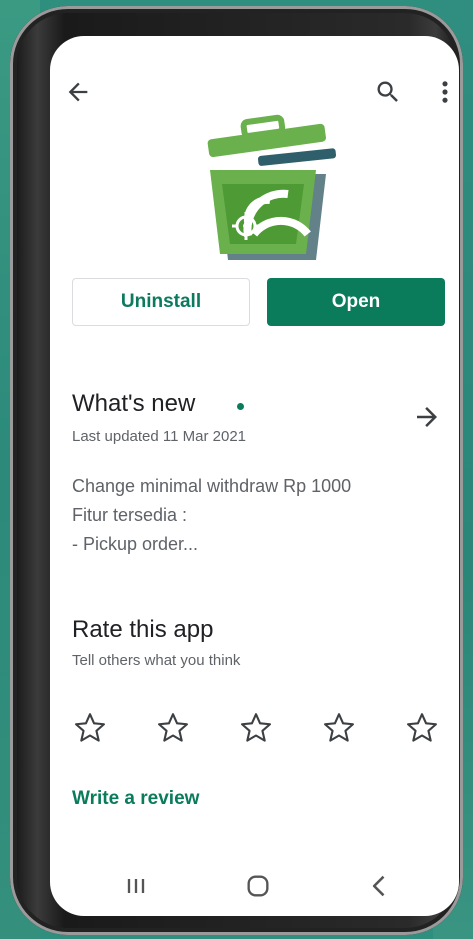 Image resolution: width=473 pixels, height=939 pixels. Describe the element at coordinates (133, 404) in the screenshot. I see `whats-new-title: What's new` at that location.